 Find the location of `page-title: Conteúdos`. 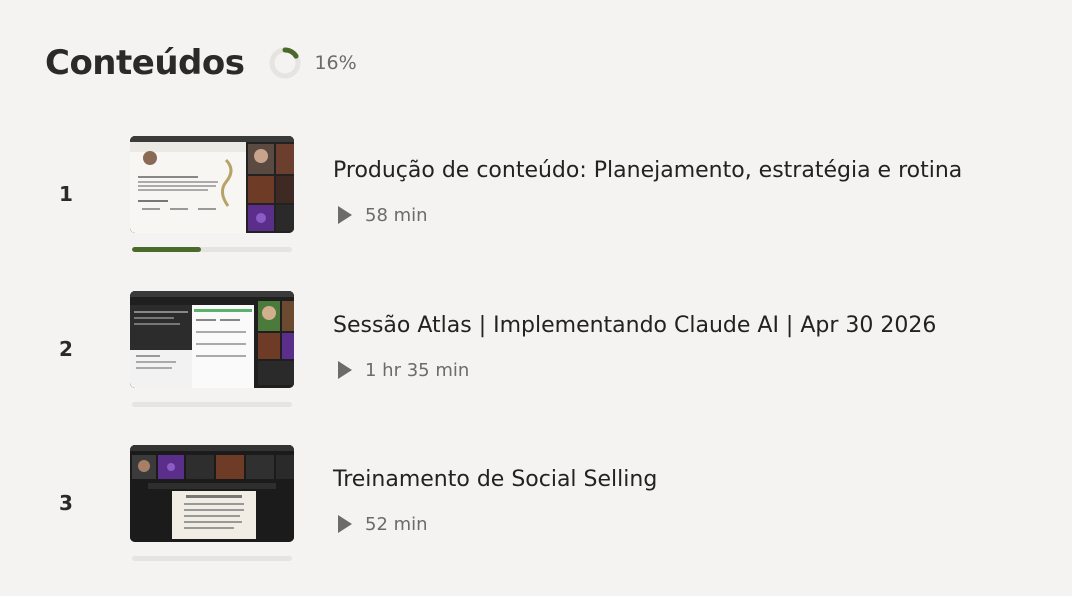

page-title: Conteúdos is located at coordinates (145, 63).